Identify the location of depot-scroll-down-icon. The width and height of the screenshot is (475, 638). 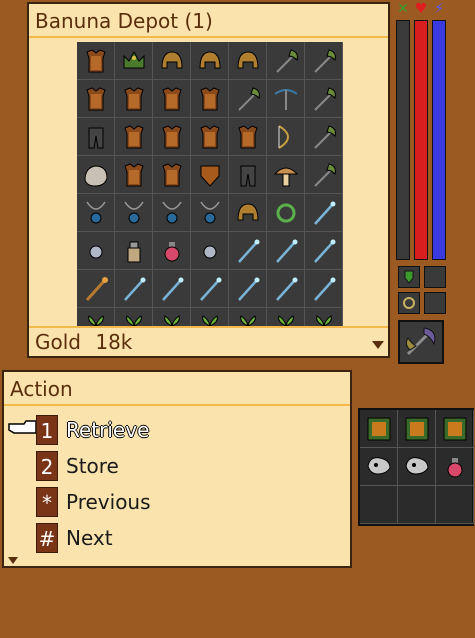
(378, 345).